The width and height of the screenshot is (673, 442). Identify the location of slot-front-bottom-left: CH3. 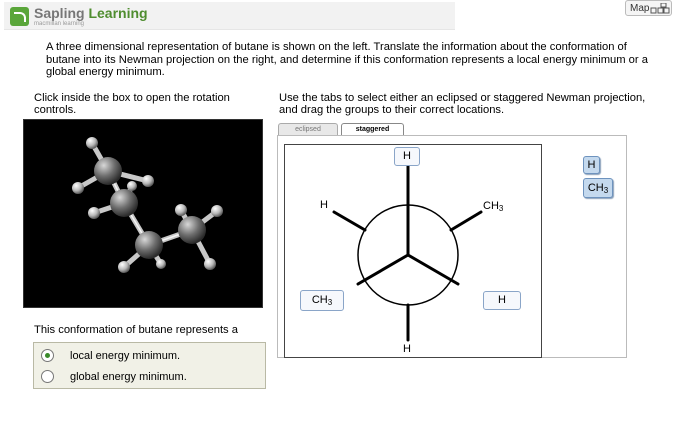
(322, 300).